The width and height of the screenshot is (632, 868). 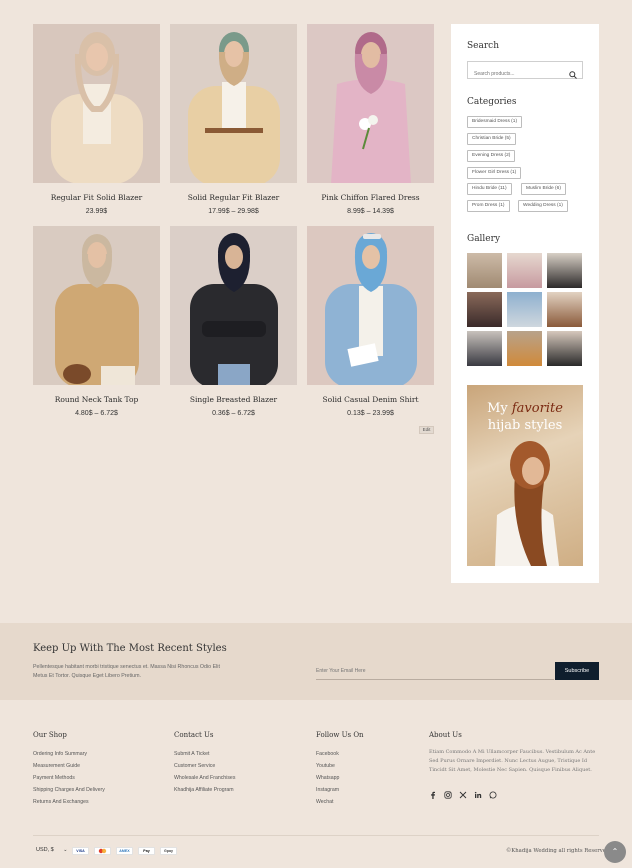 I want to click on product-card: Pink Chiffon Flared Dress 8.99$ – 14.39$, so click(x=370, y=119).